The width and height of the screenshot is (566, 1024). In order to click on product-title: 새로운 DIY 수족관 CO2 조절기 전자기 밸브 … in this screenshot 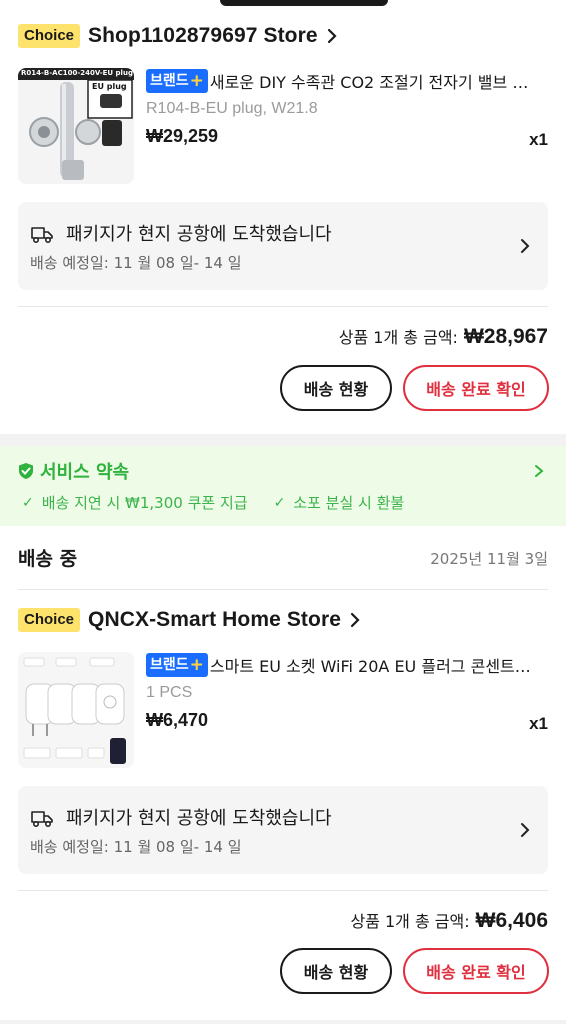, I will do `click(379, 81)`.